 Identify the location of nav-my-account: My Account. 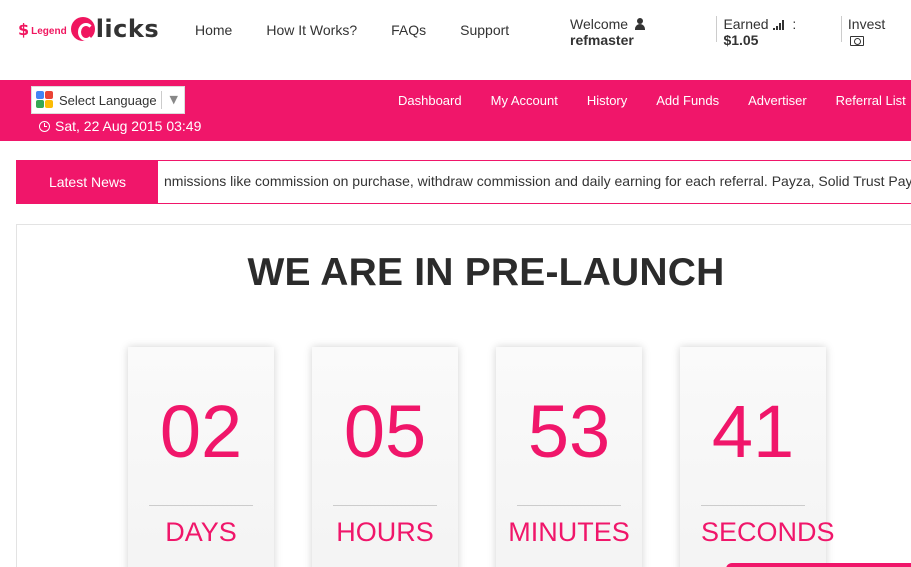
(524, 100).